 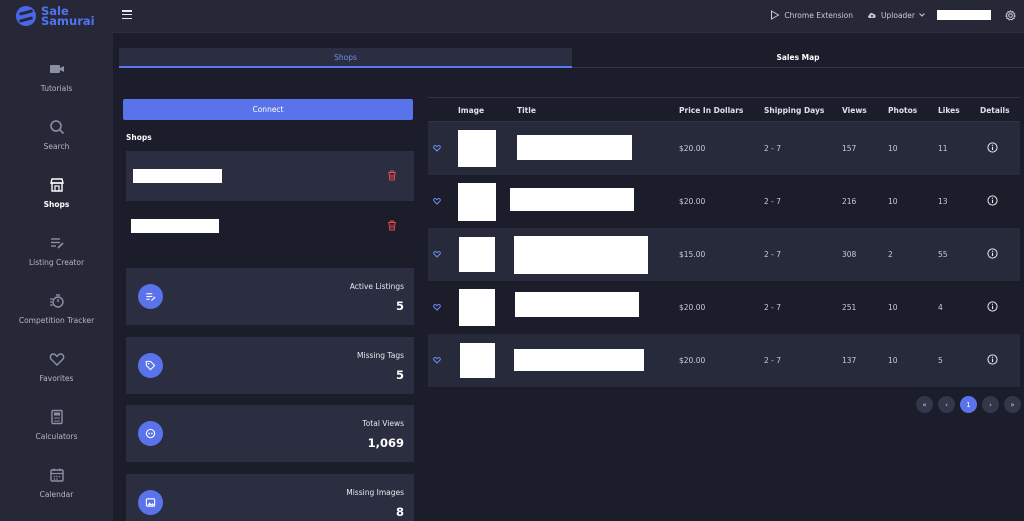 What do you see at coordinates (270, 365) in the screenshot?
I see `stat-card-missing-tags: Missing Tags 5` at bounding box center [270, 365].